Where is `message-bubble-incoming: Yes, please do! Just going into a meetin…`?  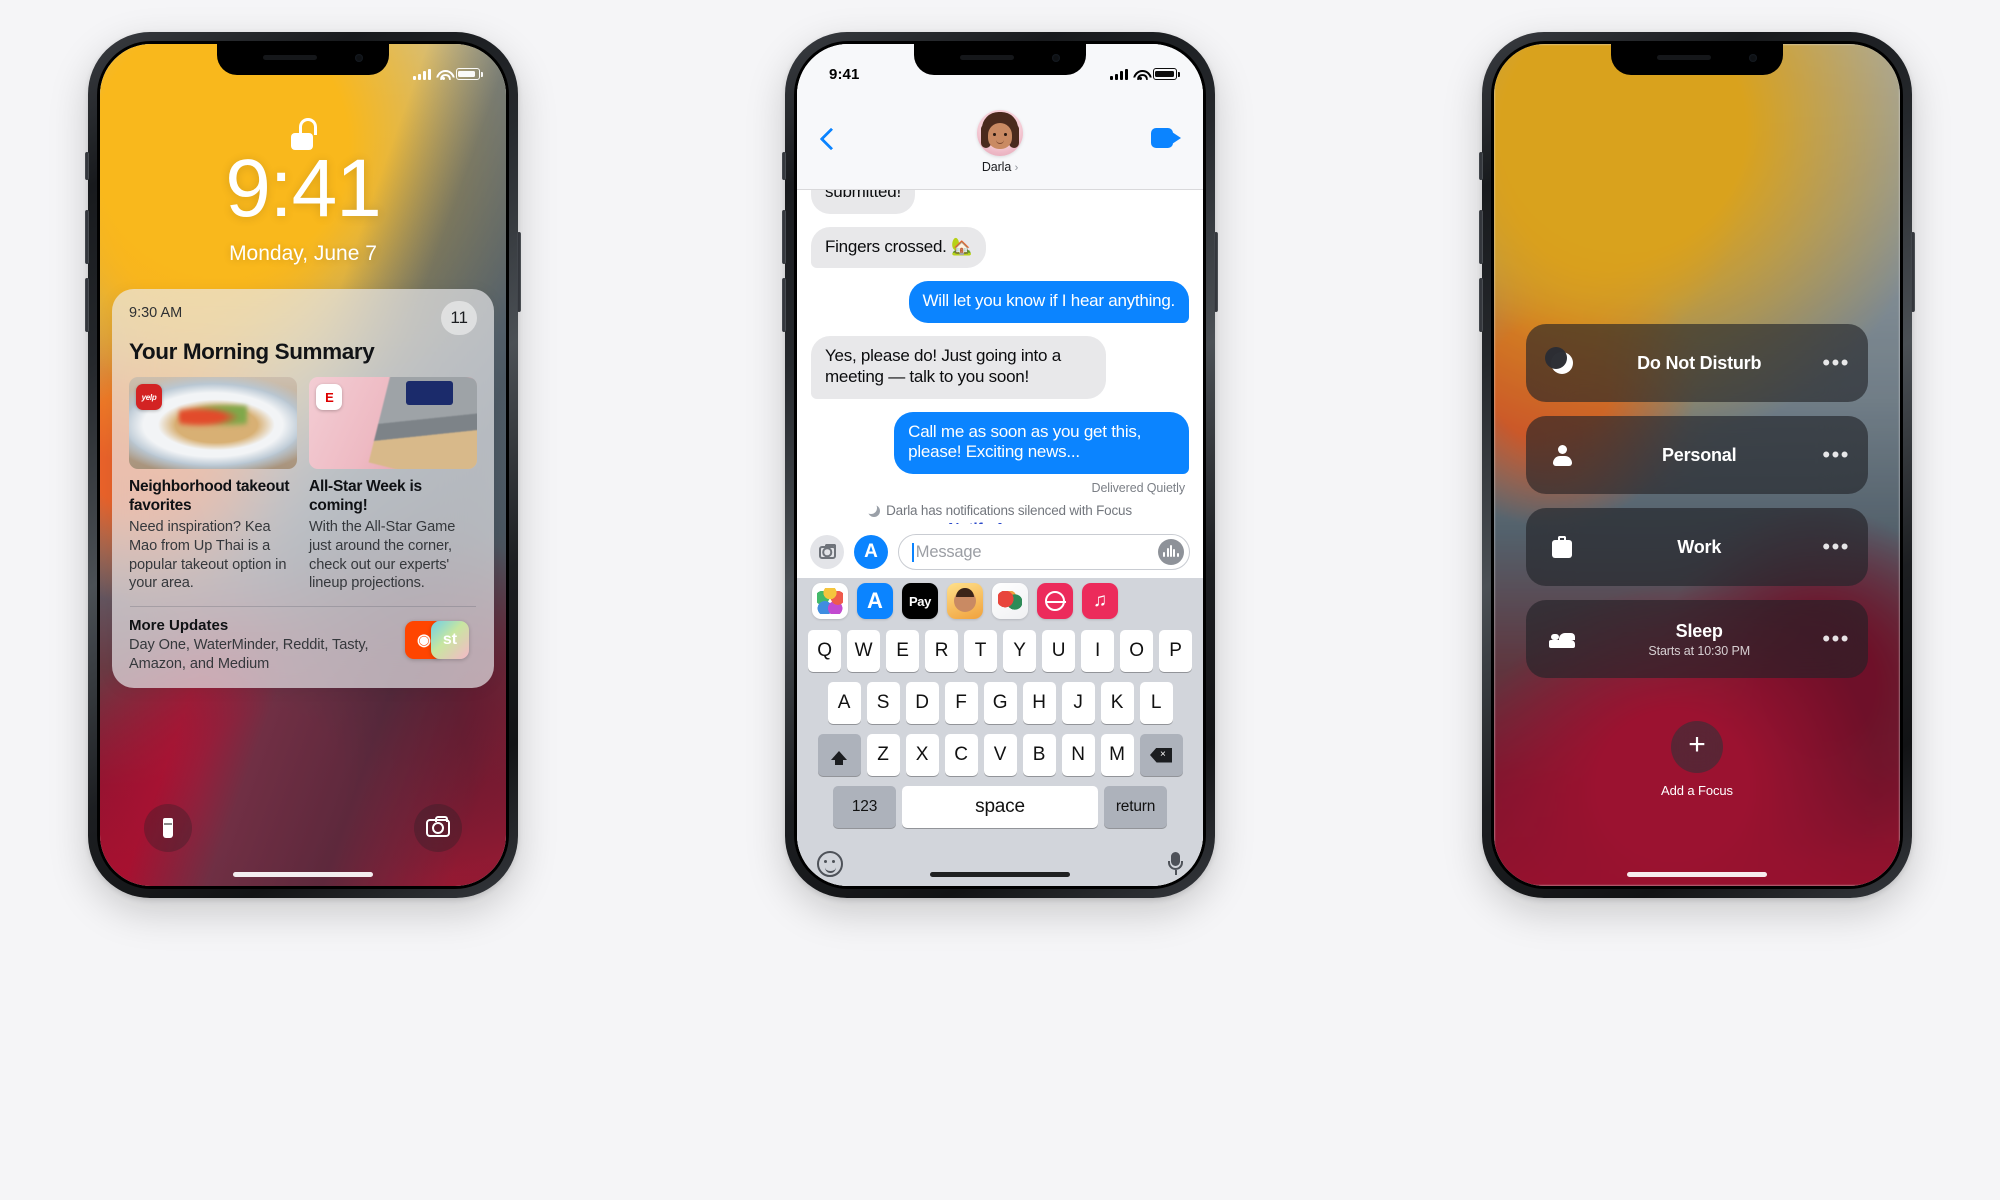
message-bubble-incoming: Yes, please do! Just going into a meetin… is located at coordinates (956, 368).